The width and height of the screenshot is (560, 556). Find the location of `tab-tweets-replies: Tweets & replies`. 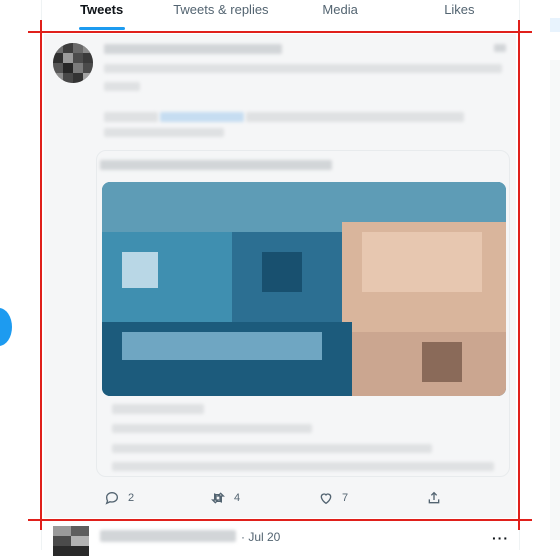

tab-tweets-replies: Tweets & replies is located at coordinates (220, 15).